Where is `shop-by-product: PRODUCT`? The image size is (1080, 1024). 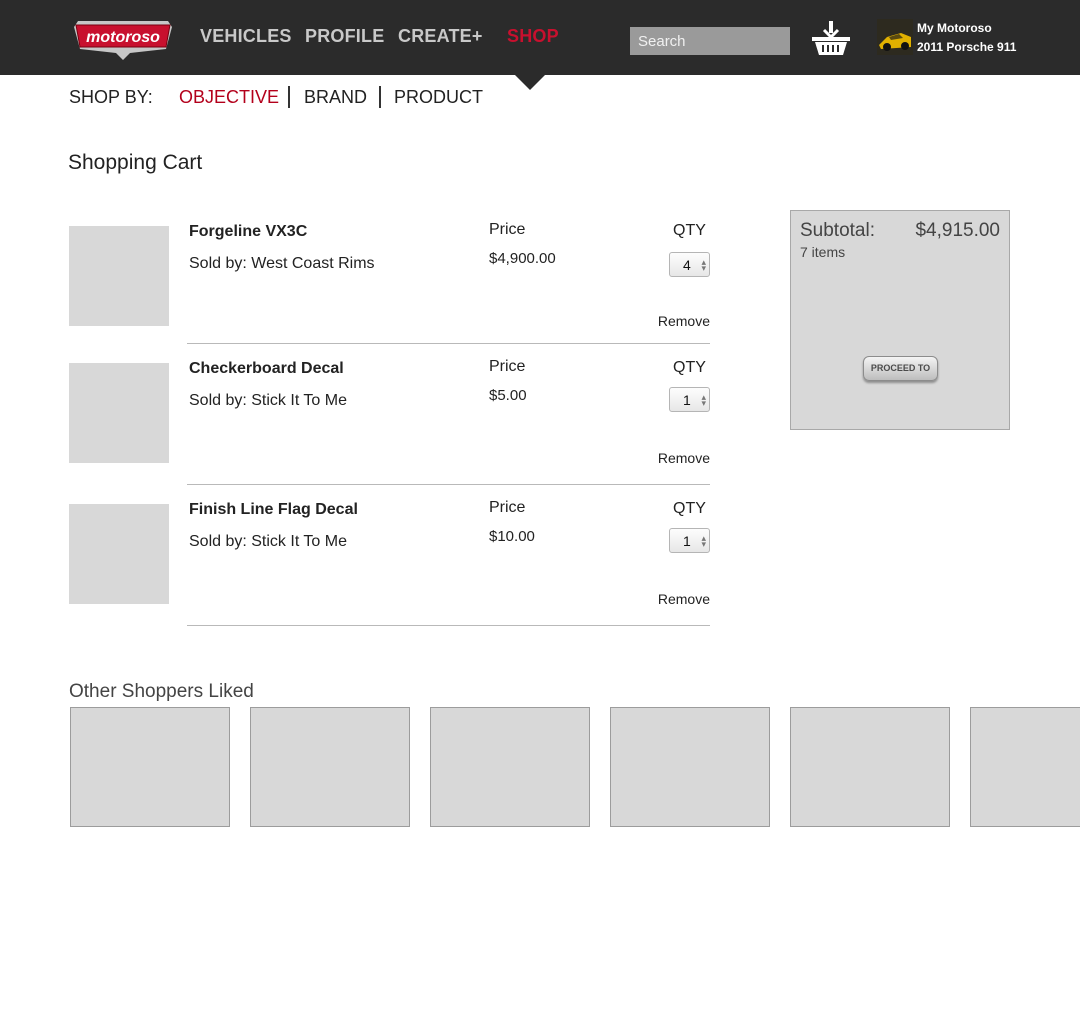 shop-by-product: PRODUCT is located at coordinates (438, 97).